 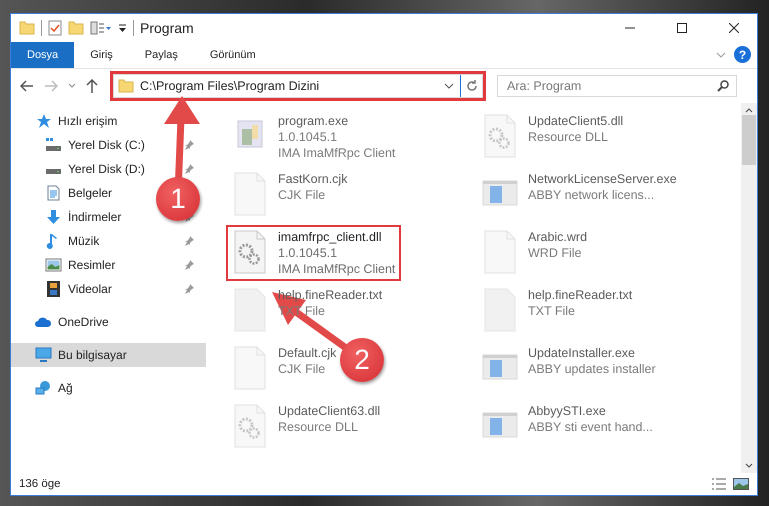 What do you see at coordinates (723, 86) in the screenshot?
I see `search-icon` at bounding box center [723, 86].